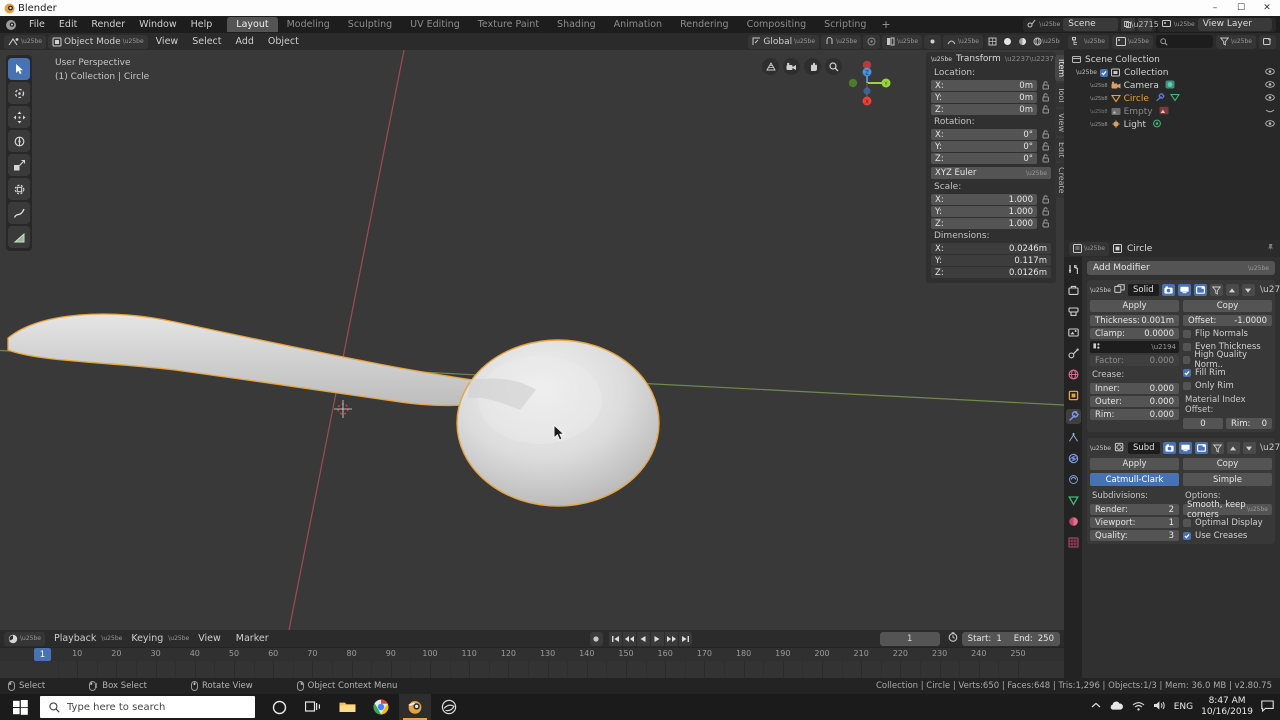 Image resolution: width=1280 pixels, height=720 pixels. What do you see at coordinates (308, 24) in the screenshot?
I see `workspace-tab-modeling: Modeling` at bounding box center [308, 24].